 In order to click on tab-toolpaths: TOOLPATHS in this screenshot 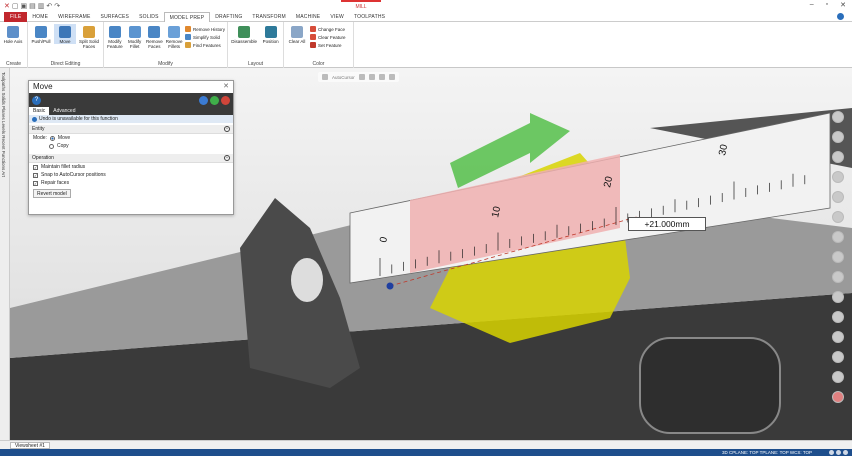, I will do `click(369, 17)`.